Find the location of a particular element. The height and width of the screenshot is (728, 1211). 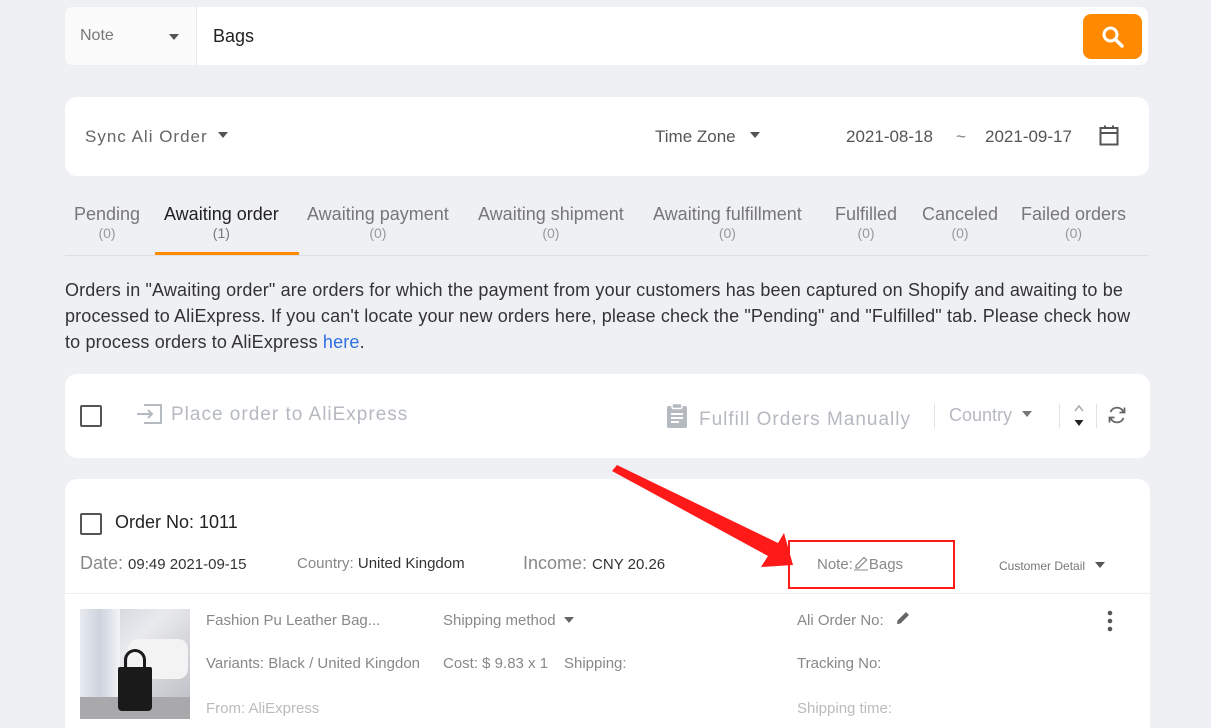

search-button is located at coordinates (1112, 36).